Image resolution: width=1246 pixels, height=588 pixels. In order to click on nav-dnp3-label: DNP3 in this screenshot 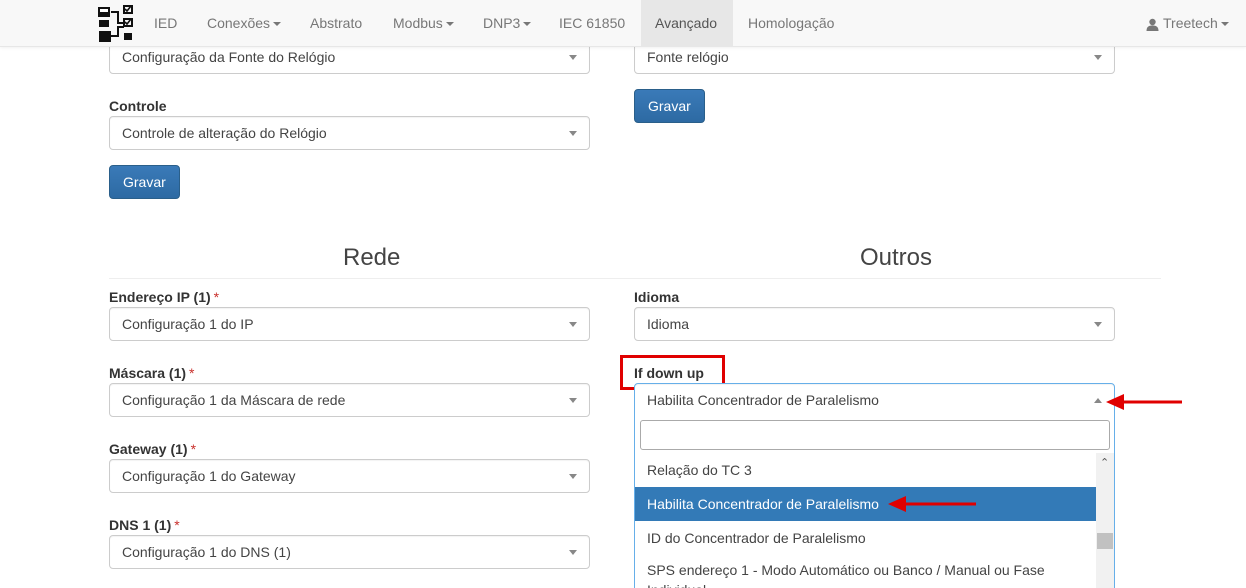, I will do `click(502, 23)`.